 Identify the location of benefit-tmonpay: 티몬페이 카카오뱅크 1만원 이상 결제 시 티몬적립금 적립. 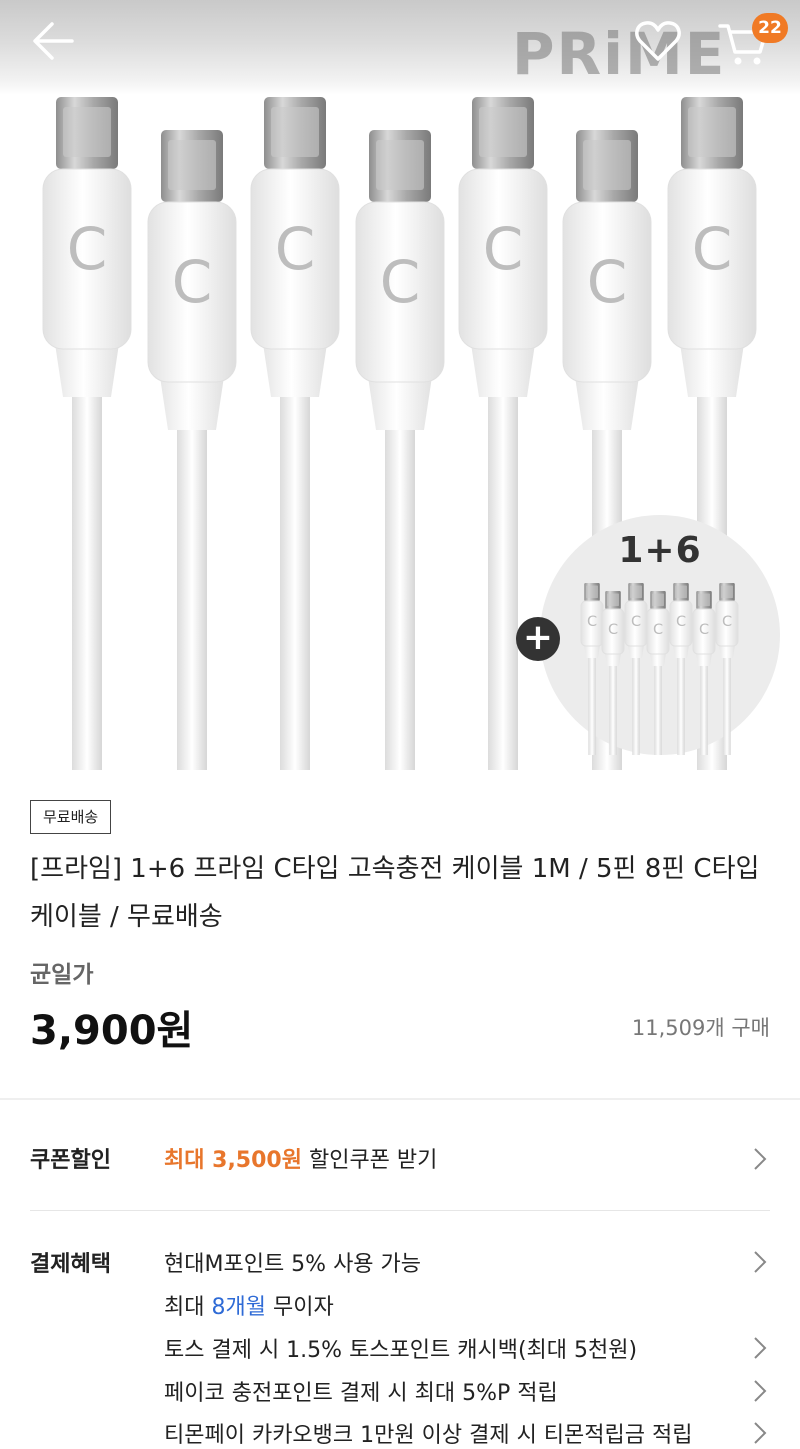
(428, 1433).